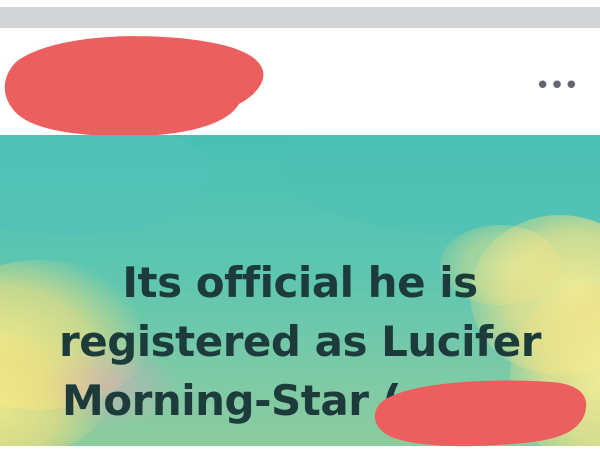  I want to click on browser-top-strip, so click(300, 14).